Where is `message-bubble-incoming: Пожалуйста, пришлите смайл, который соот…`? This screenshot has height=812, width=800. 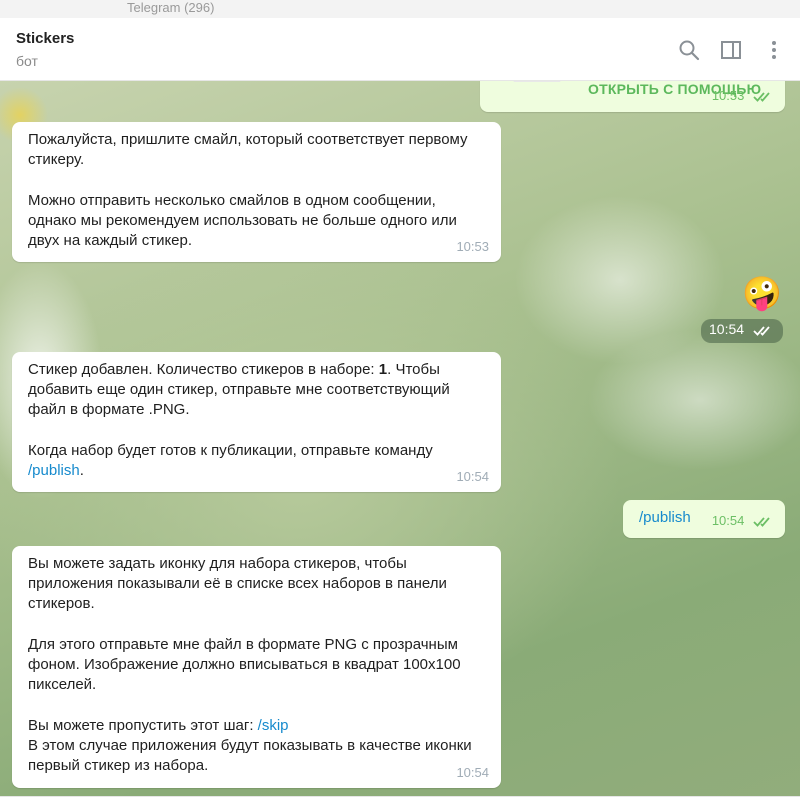
message-bubble-incoming: Пожалуйста, пришлите смайл, который соот… is located at coordinates (256, 192).